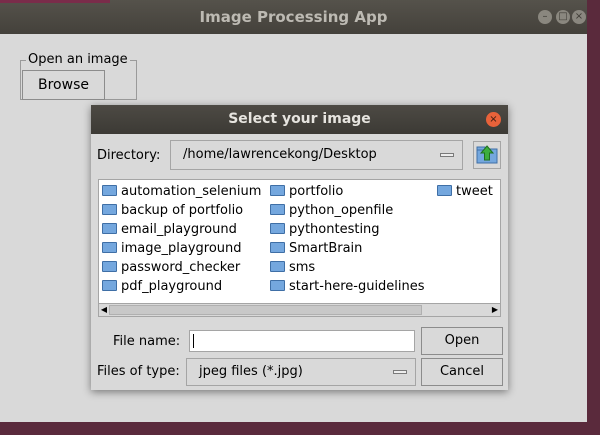 The height and width of the screenshot is (435, 600). I want to click on directory-combo: /home/lawrencekong/Desktop, so click(316, 155).